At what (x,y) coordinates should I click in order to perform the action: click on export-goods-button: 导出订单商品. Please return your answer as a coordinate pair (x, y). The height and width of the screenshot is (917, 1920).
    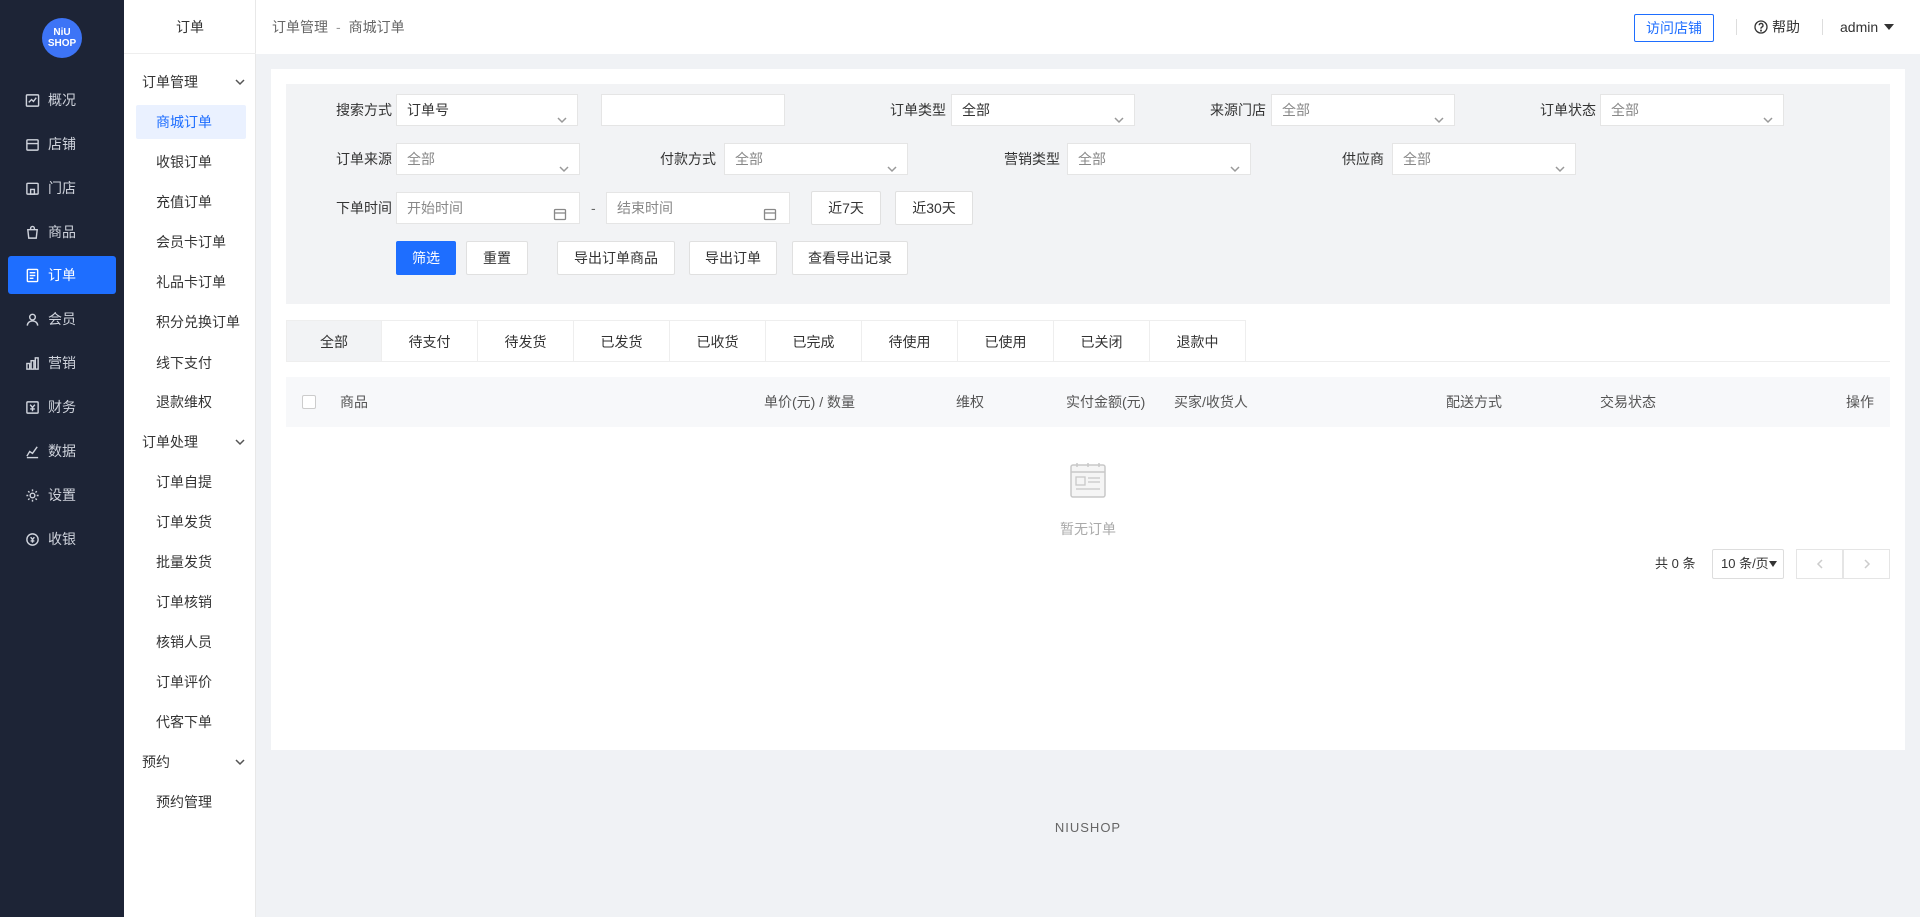
    Looking at the image, I should click on (616, 258).